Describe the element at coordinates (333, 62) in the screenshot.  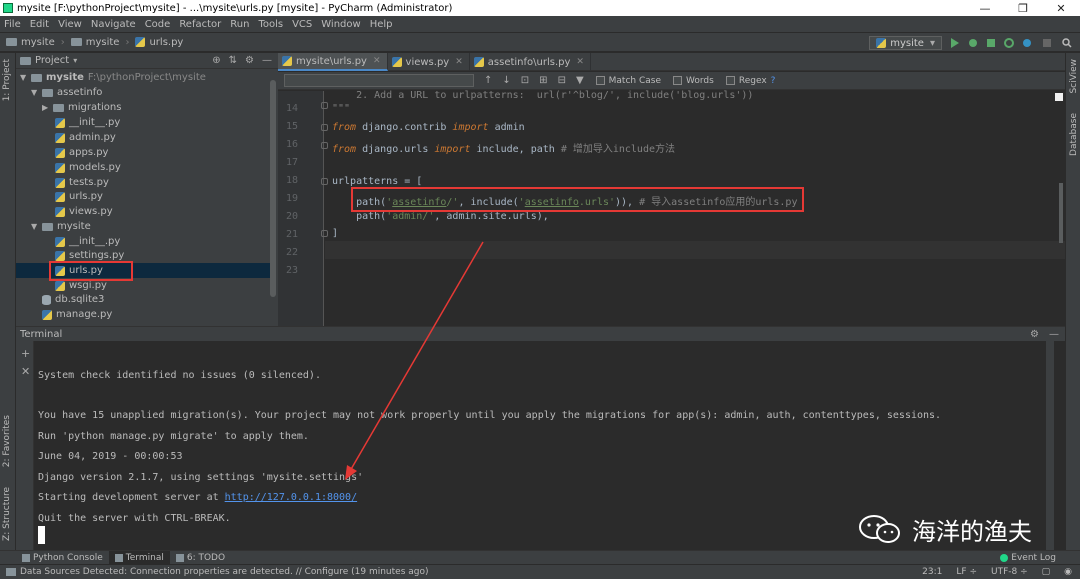
I see `tab-mysite-urls: mysite\urls.py ✕` at that location.